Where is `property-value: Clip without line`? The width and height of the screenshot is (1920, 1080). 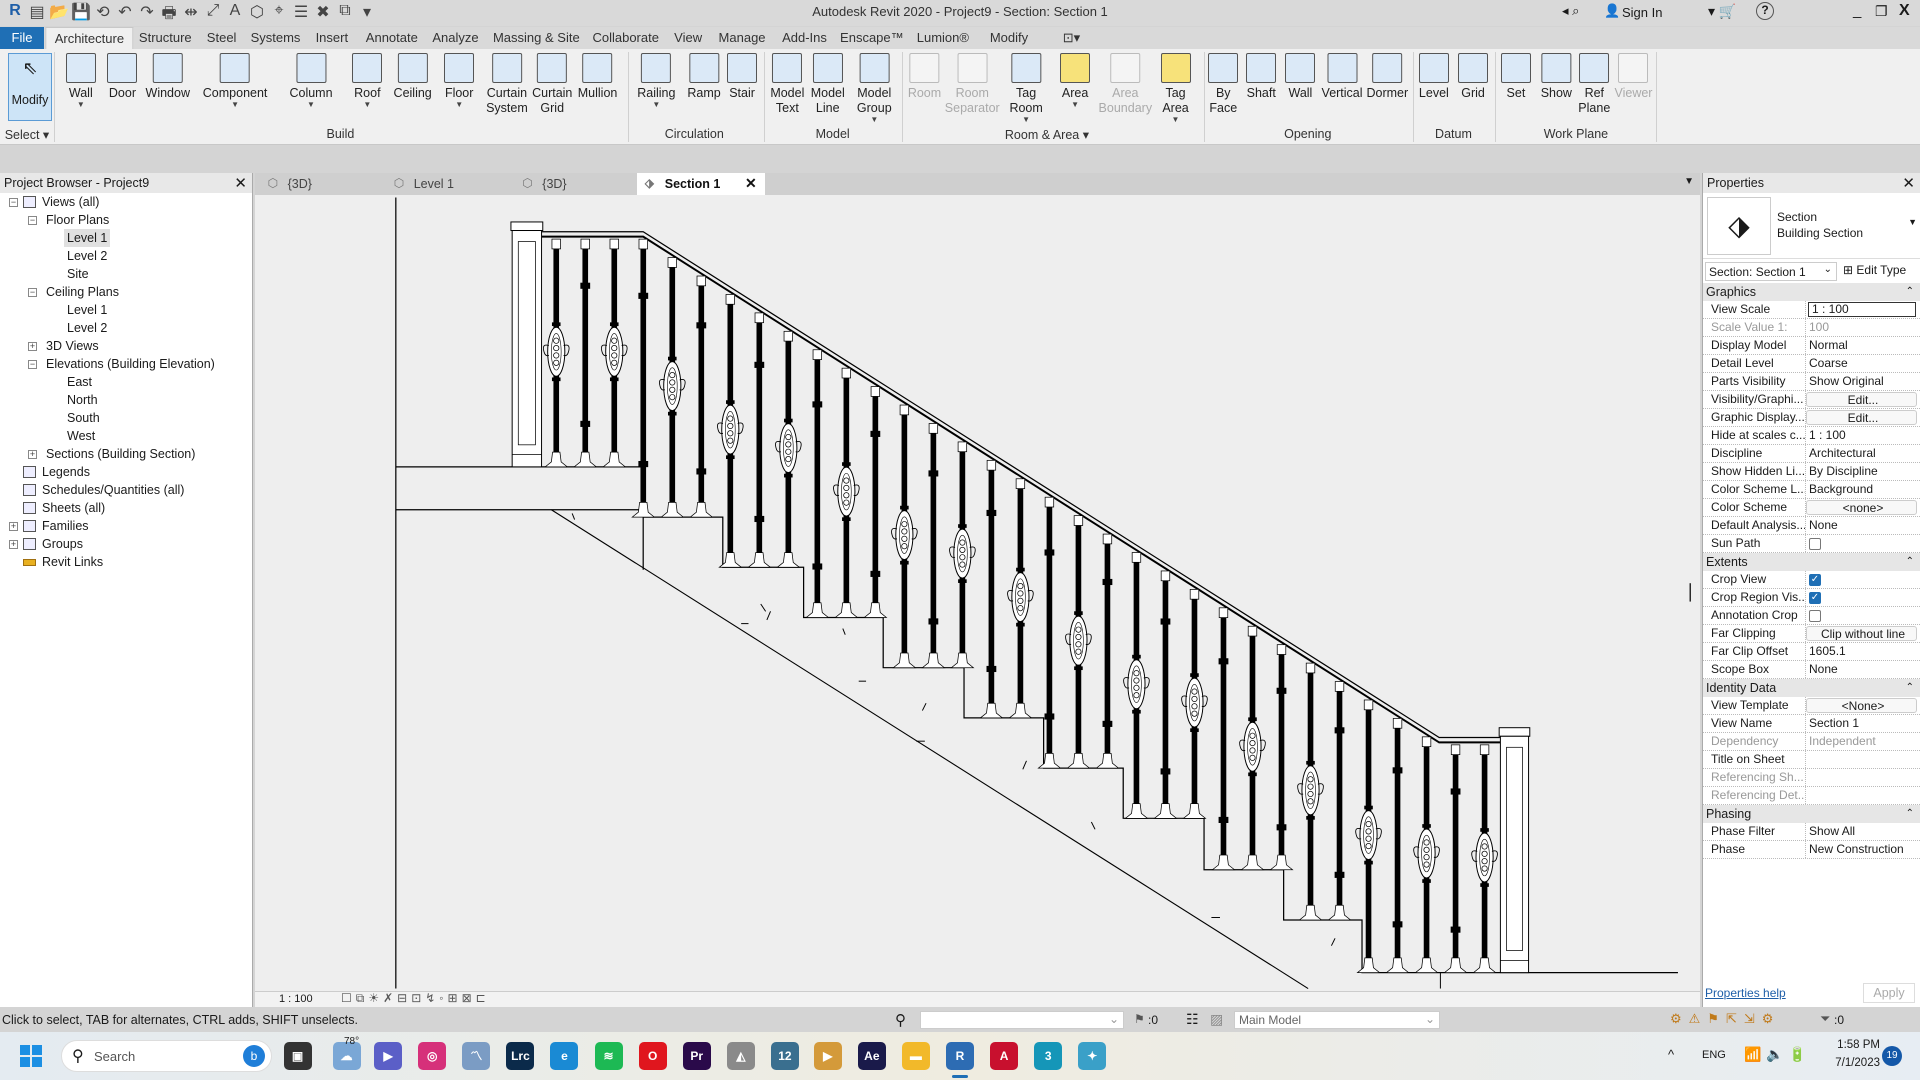 property-value: Clip without line is located at coordinates (1861, 633).